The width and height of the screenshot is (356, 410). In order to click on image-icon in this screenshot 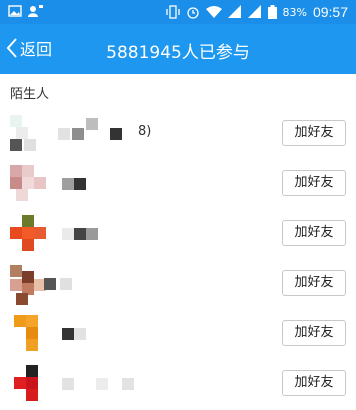, I will do `click(15, 11)`.